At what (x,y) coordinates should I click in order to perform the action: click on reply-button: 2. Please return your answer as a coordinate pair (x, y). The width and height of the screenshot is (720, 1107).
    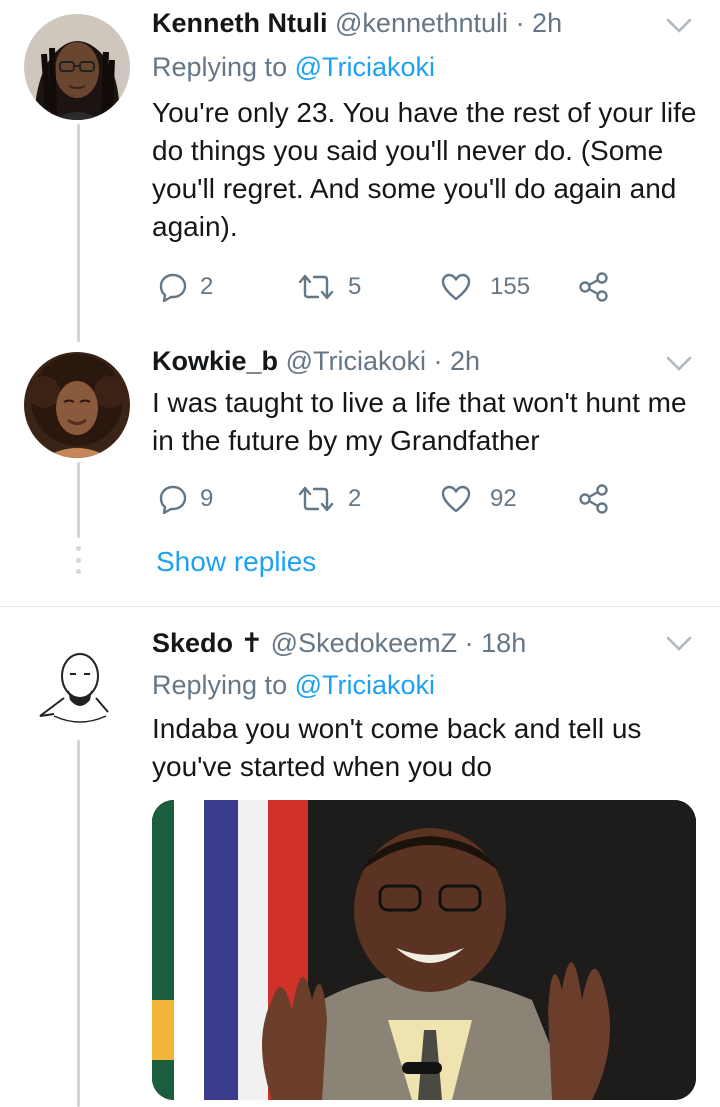
    Looking at the image, I should click on (185, 287).